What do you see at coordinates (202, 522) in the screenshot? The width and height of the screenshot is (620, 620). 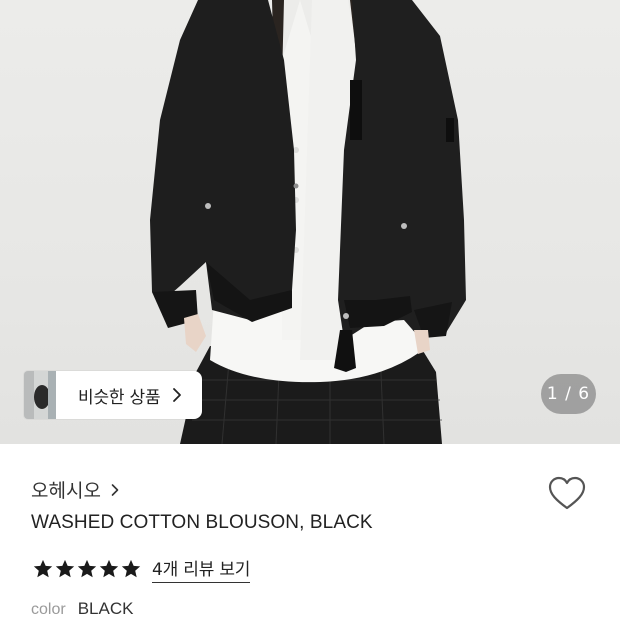 I see `product-title: WASHED COTTON BLOUSON, BLACK` at bounding box center [202, 522].